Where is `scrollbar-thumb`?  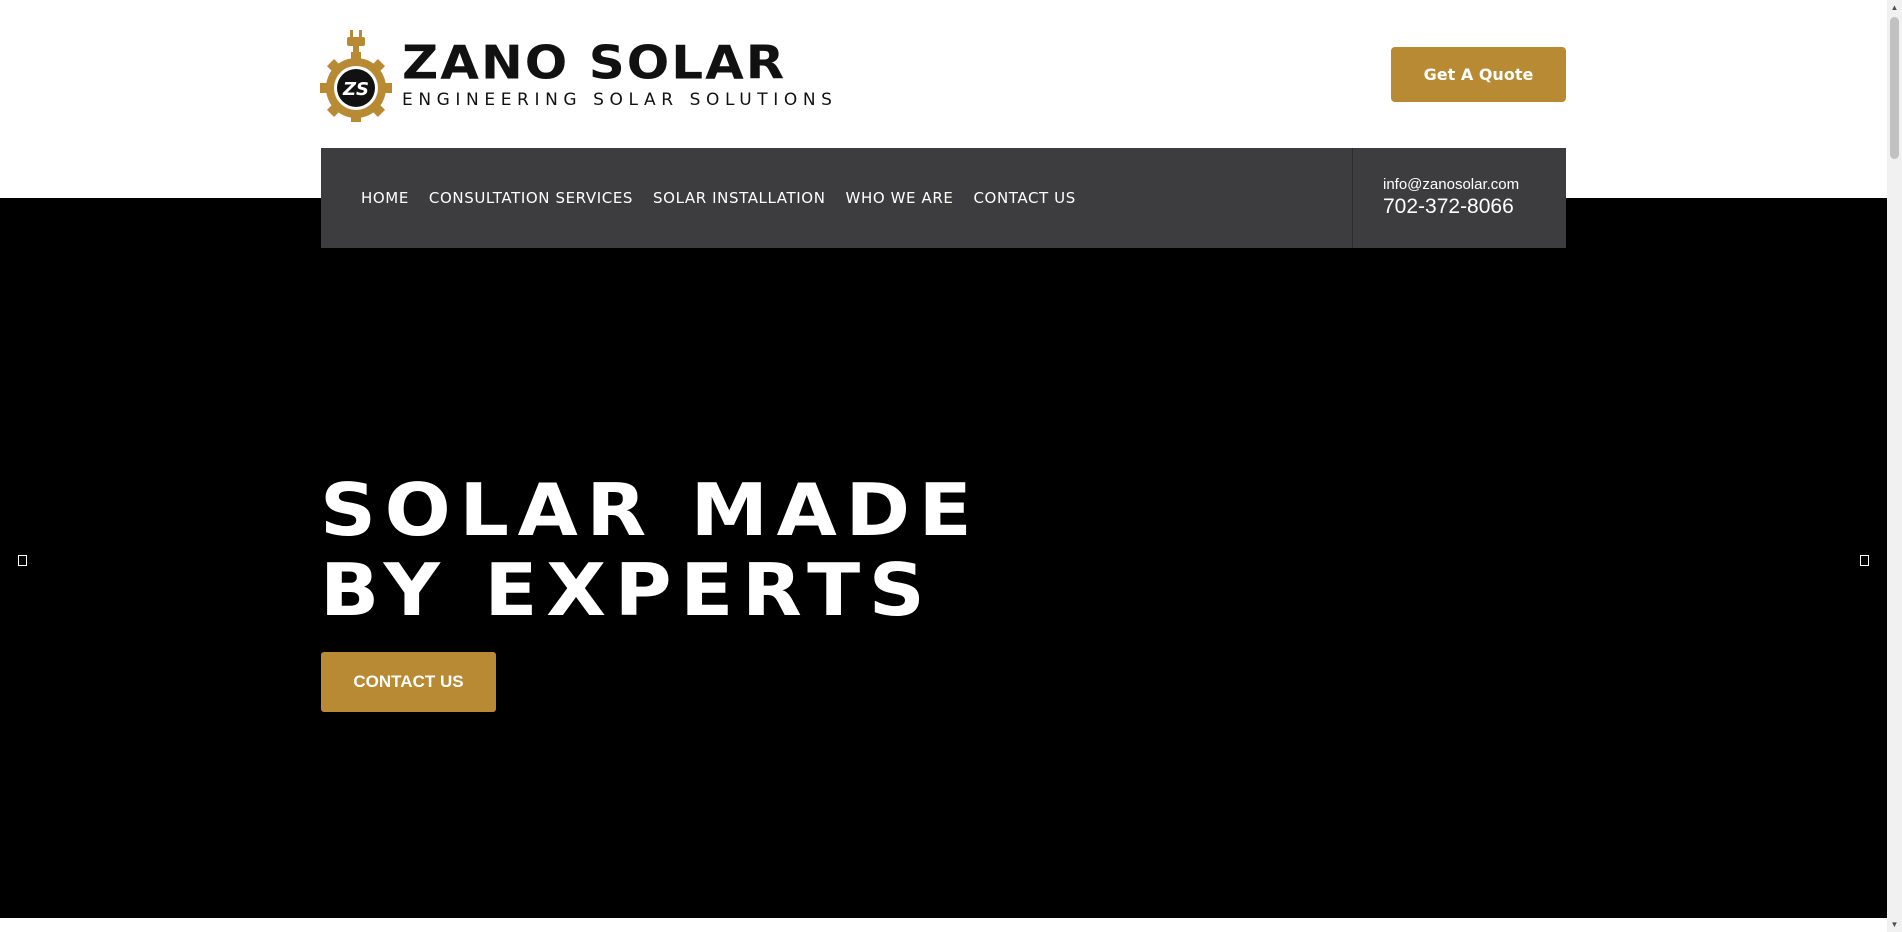
scrollbar-thumb is located at coordinates (1894, 88).